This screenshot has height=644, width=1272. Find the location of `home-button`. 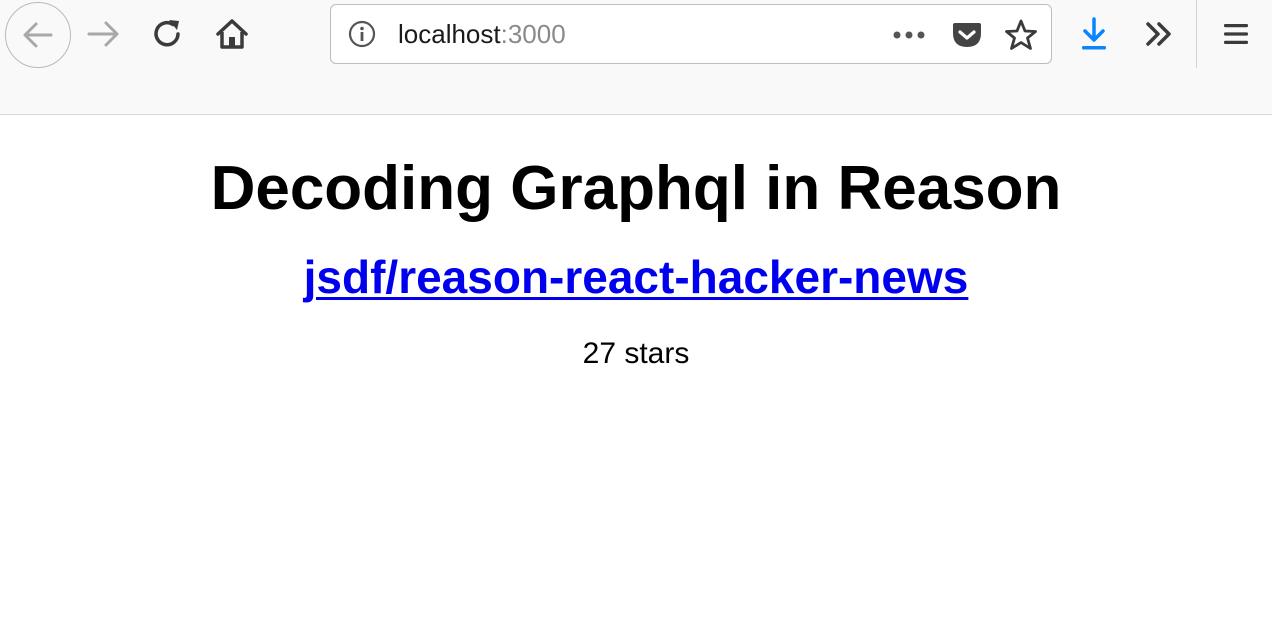

home-button is located at coordinates (232, 34).